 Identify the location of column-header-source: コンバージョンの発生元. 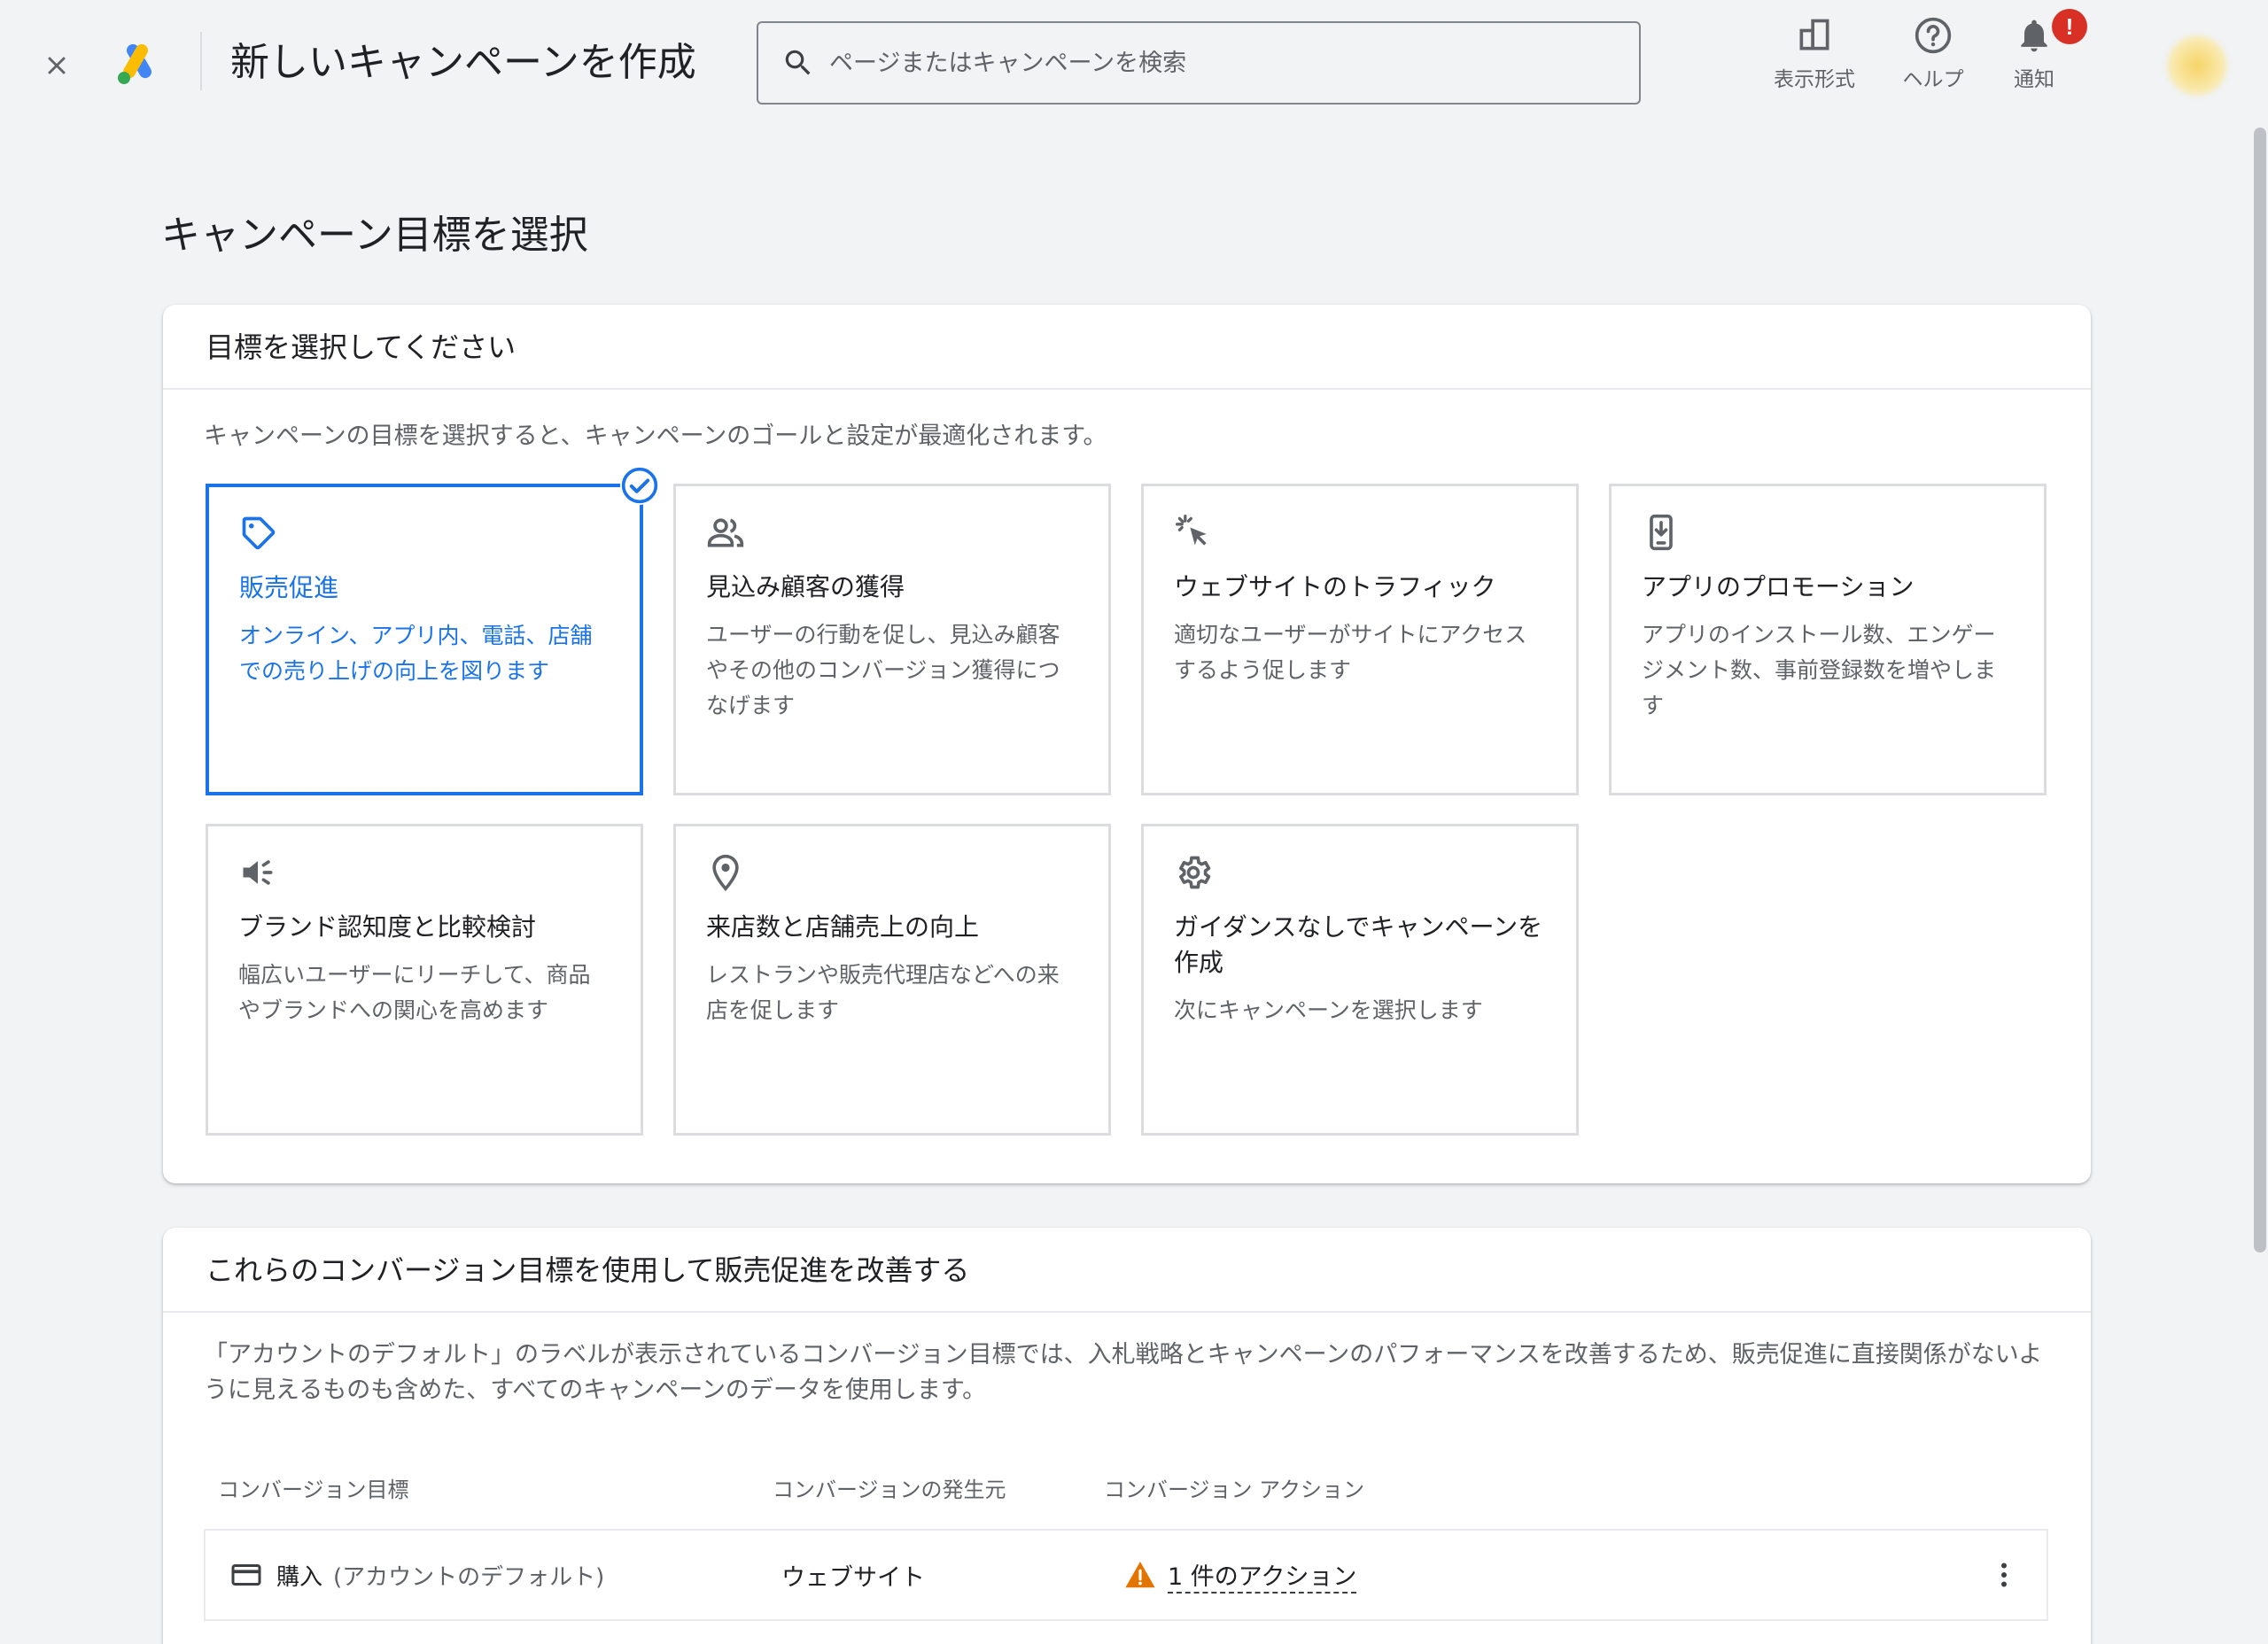
(889, 1489).